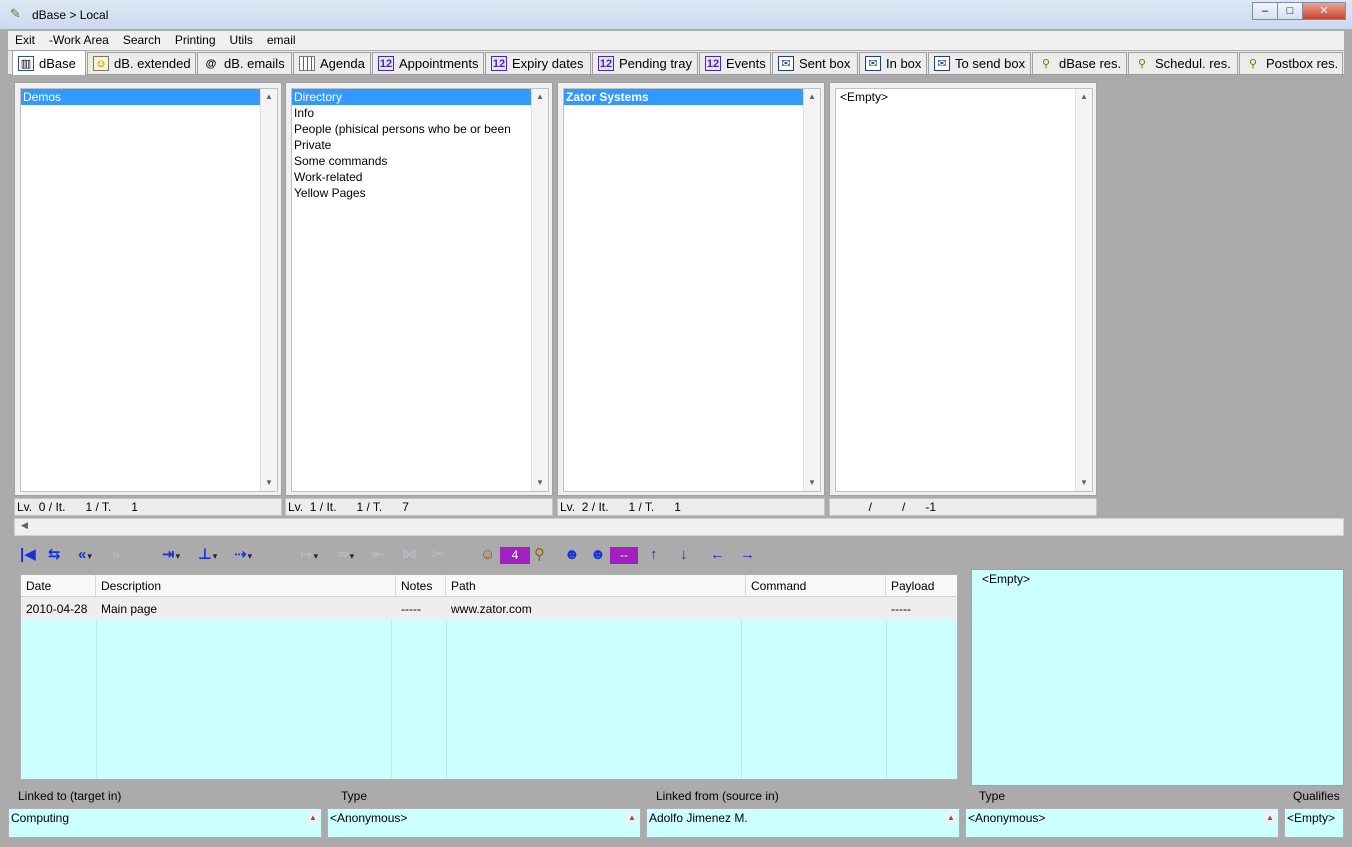  Describe the element at coordinates (1079, 63) in the screenshot. I see `tab-dbase-res: ⚲ dBase res.` at that location.